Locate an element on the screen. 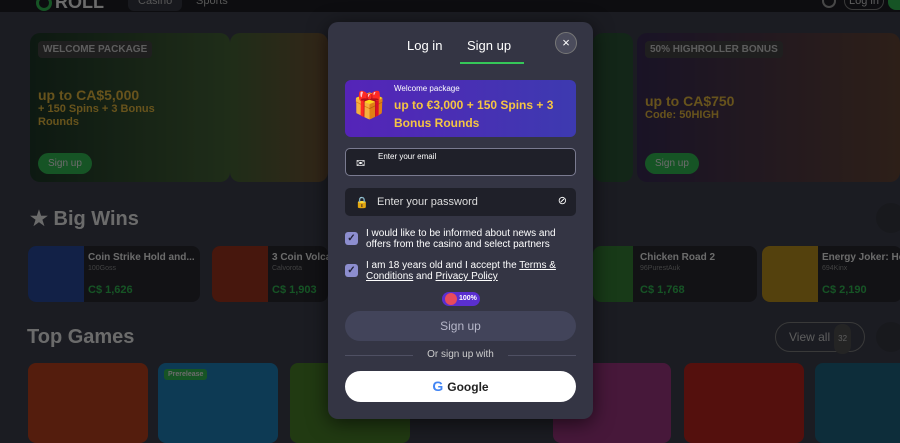 This screenshot has width=900, height=443. register-button is located at coordinates (894, 5).